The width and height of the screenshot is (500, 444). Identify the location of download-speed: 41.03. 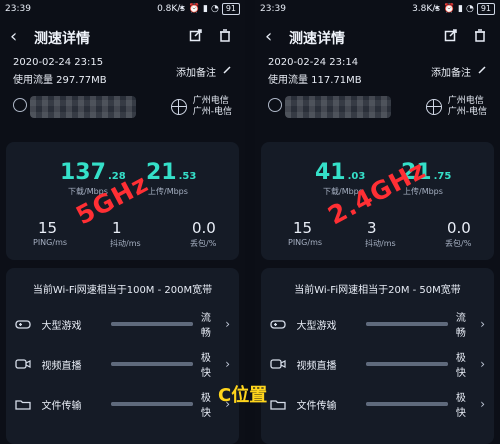
(340, 172).